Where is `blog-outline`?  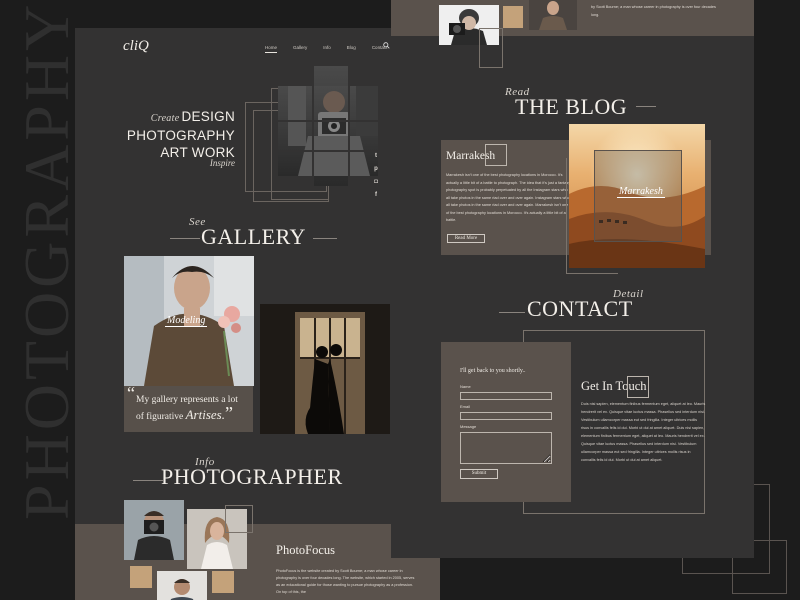 blog-outline is located at coordinates (592, 216).